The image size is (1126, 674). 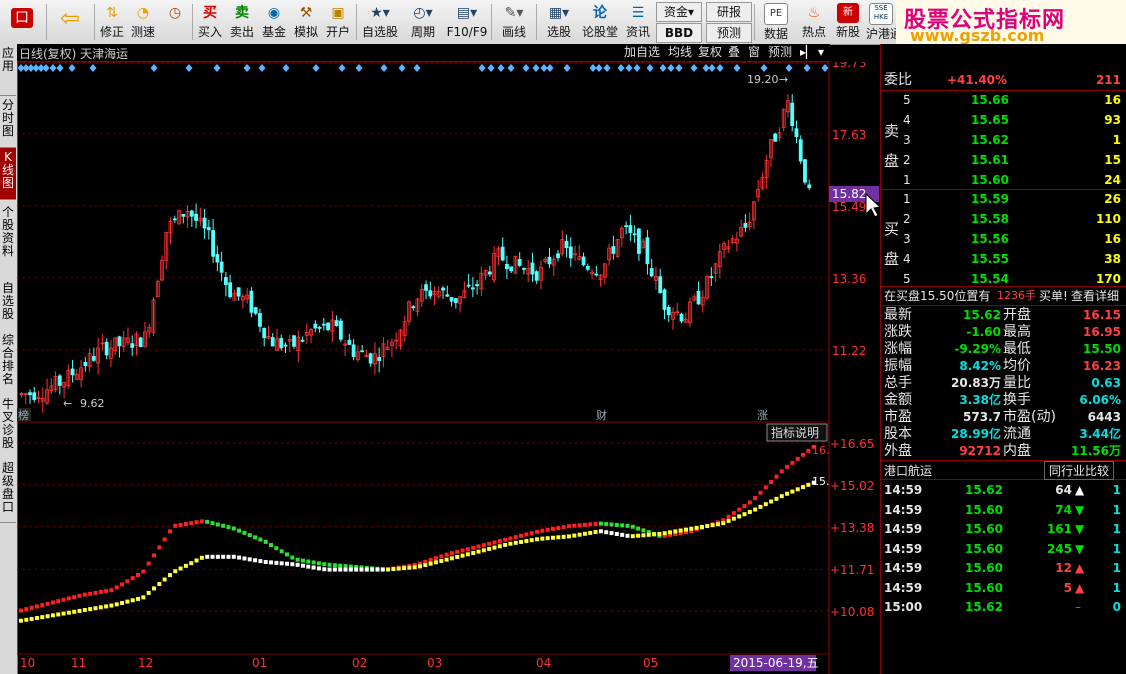 I want to click on sell-order-row: 3 15.62 1, so click(x=1003, y=140).